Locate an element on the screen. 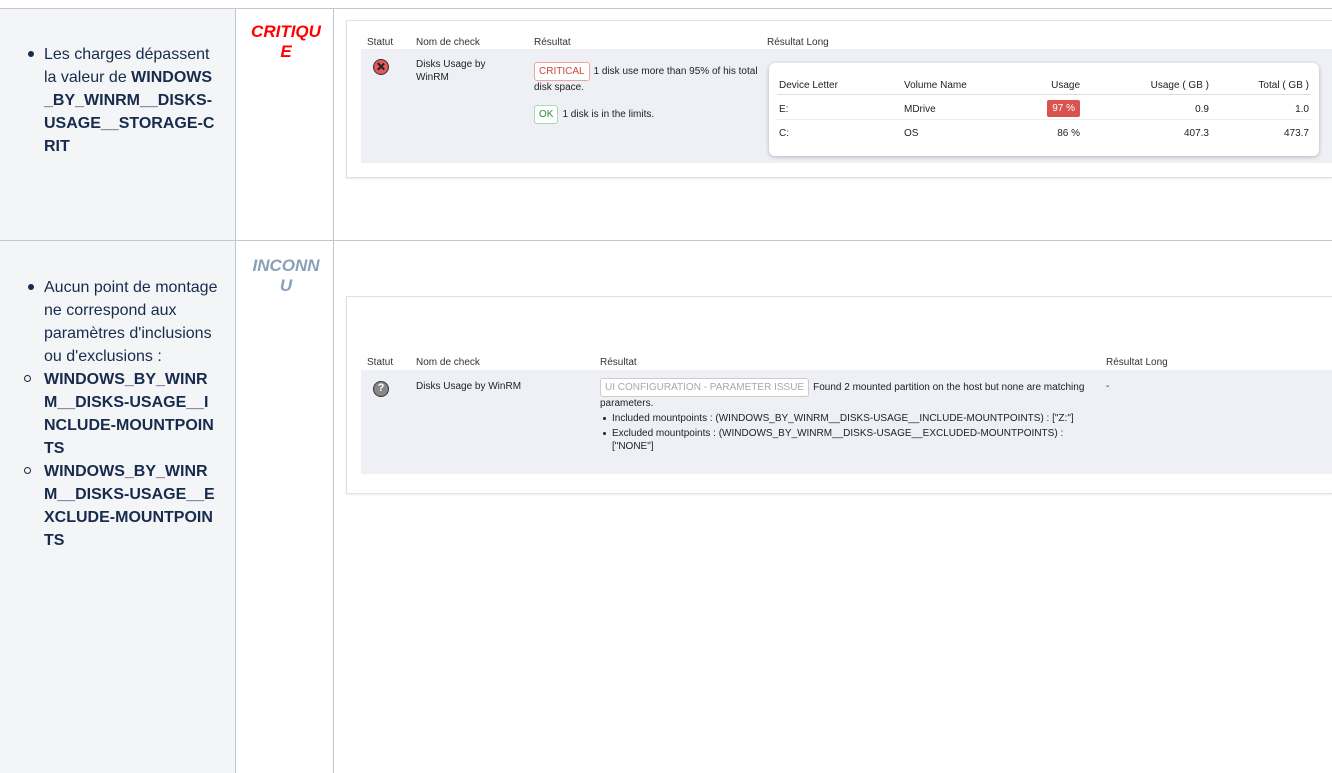 This screenshot has width=1332, height=773. row-divider is located at coordinates (666, 240).